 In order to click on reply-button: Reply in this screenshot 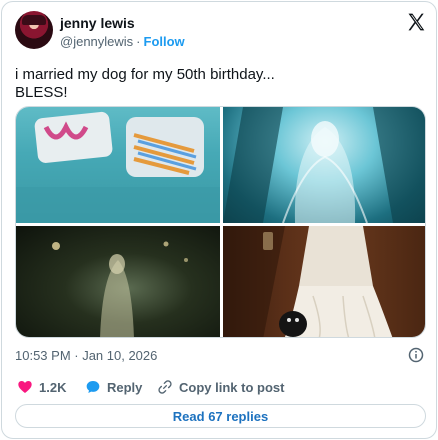, I will do `click(113, 387)`.